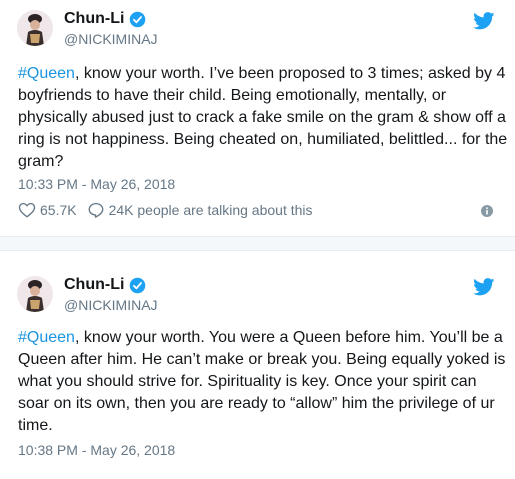 This screenshot has height=479, width=515. I want to click on talking-count: 24K people are talking about this, so click(211, 210).